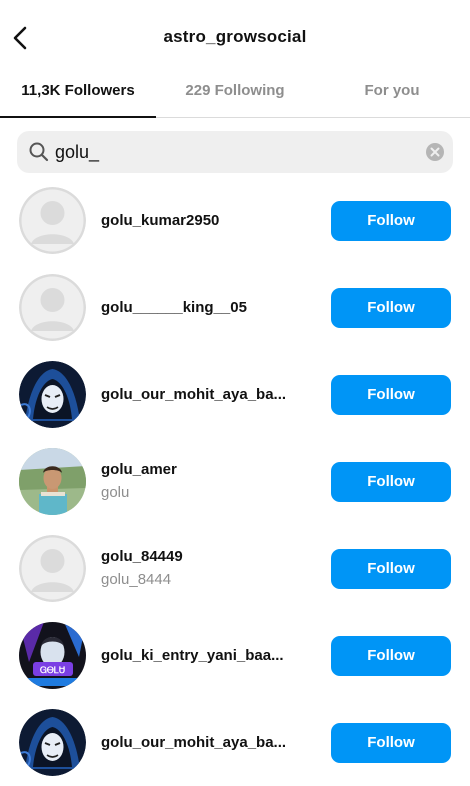  What do you see at coordinates (139, 469) in the screenshot?
I see `username: golu_amer` at bounding box center [139, 469].